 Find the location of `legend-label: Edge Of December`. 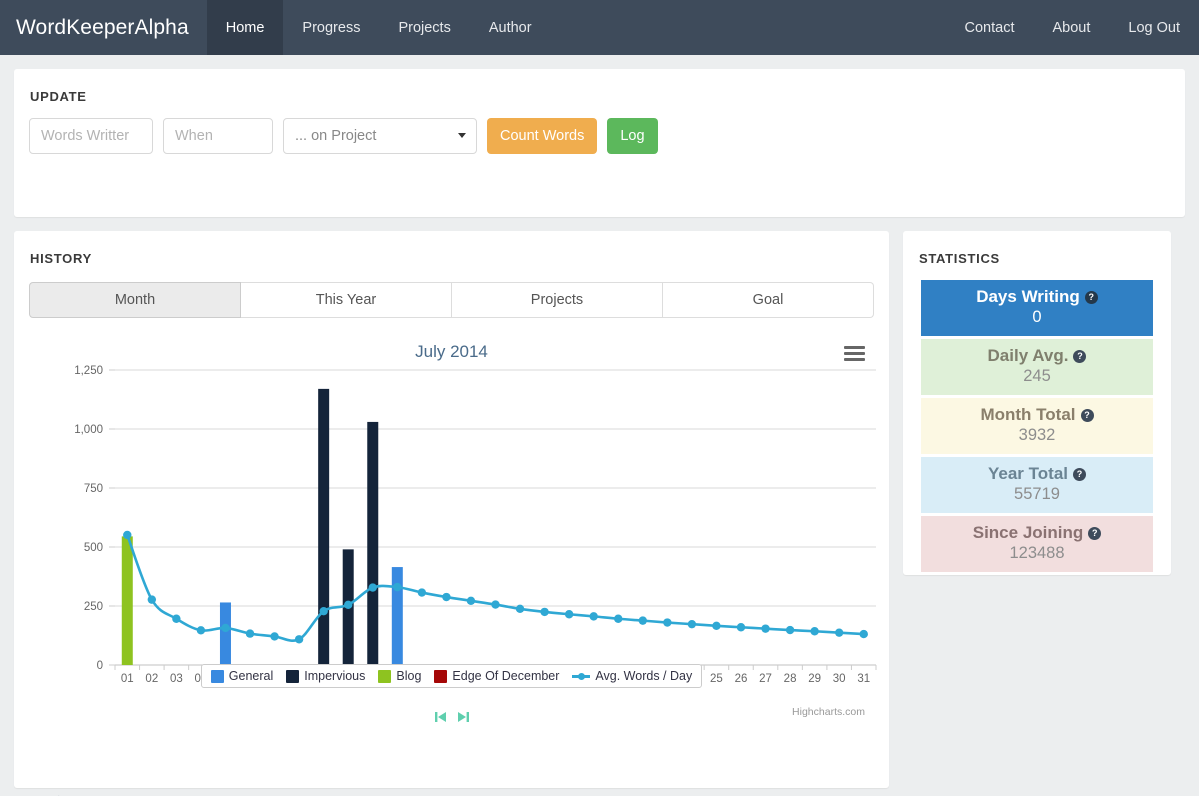

legend-label: Edge Of December is located at coordinates (506, 676).